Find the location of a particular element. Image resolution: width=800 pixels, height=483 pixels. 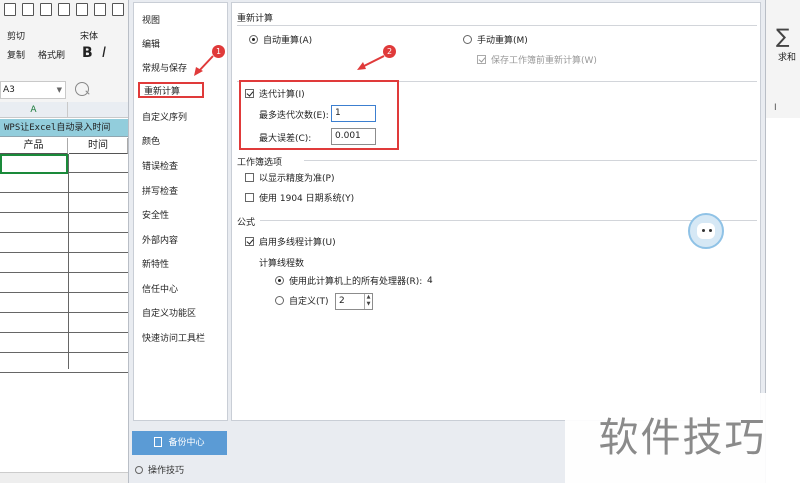

step-marker-1: 1 is located at coordinates (218, 51).